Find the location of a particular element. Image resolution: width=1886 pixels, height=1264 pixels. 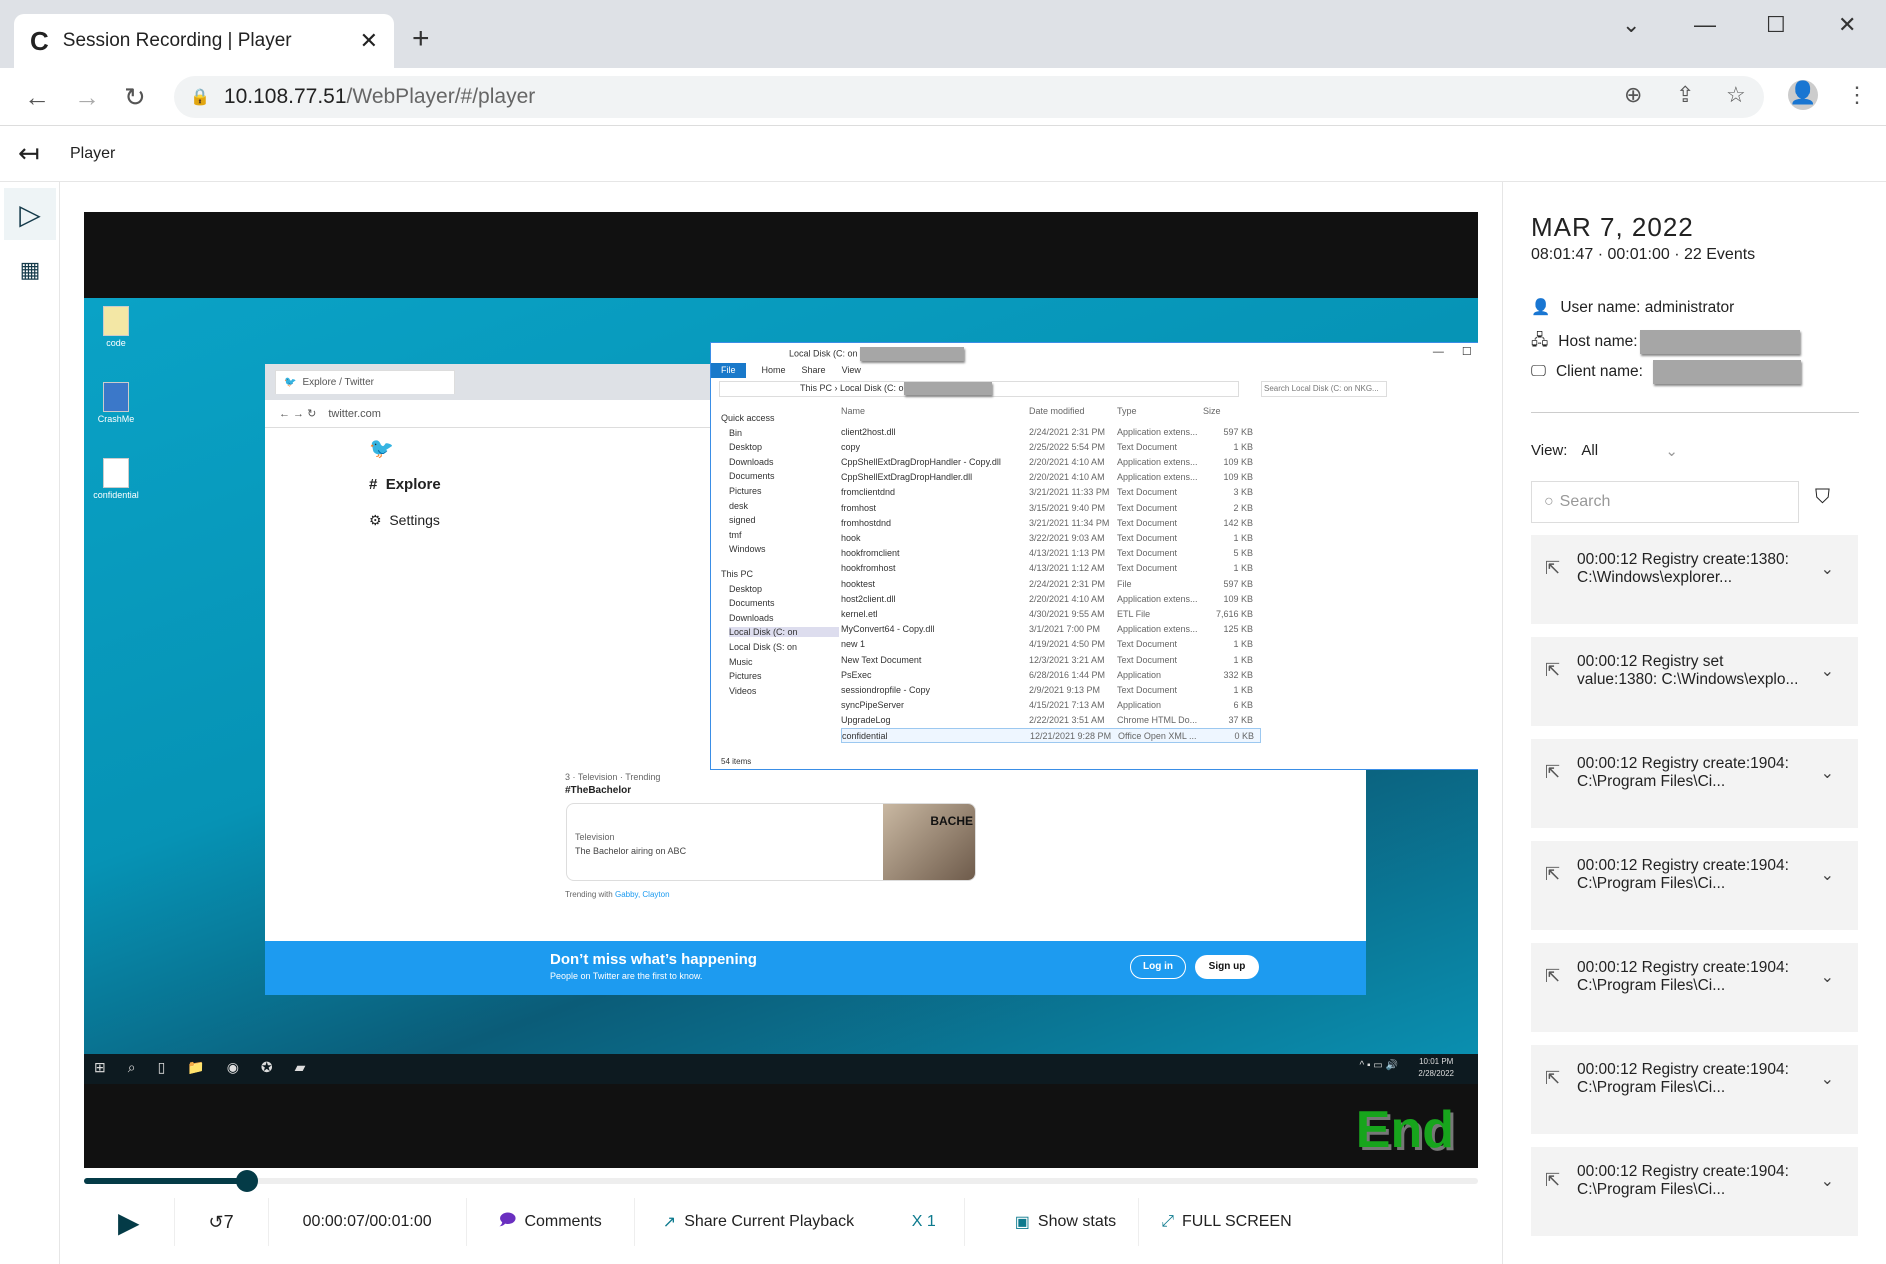

explorer-nav-item: Local Disk (S: on is located at coordinates (763, 647).